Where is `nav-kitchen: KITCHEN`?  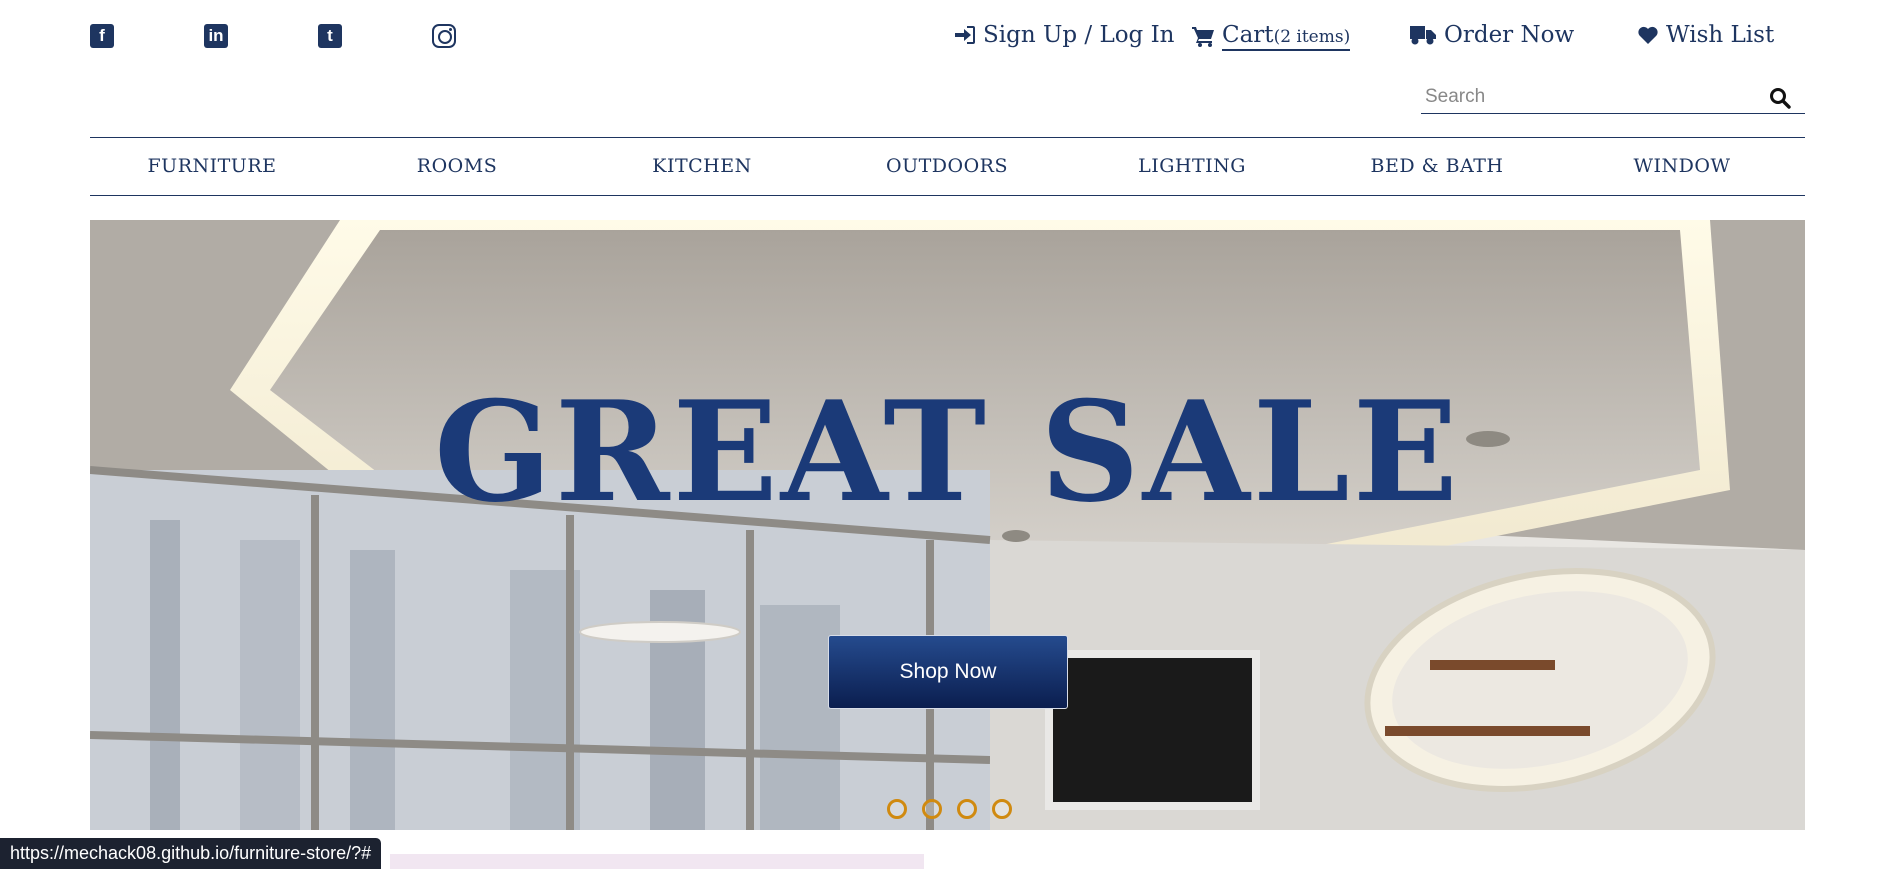 nav-kitchen: KITCHEN is located at coordinates (701, 166).